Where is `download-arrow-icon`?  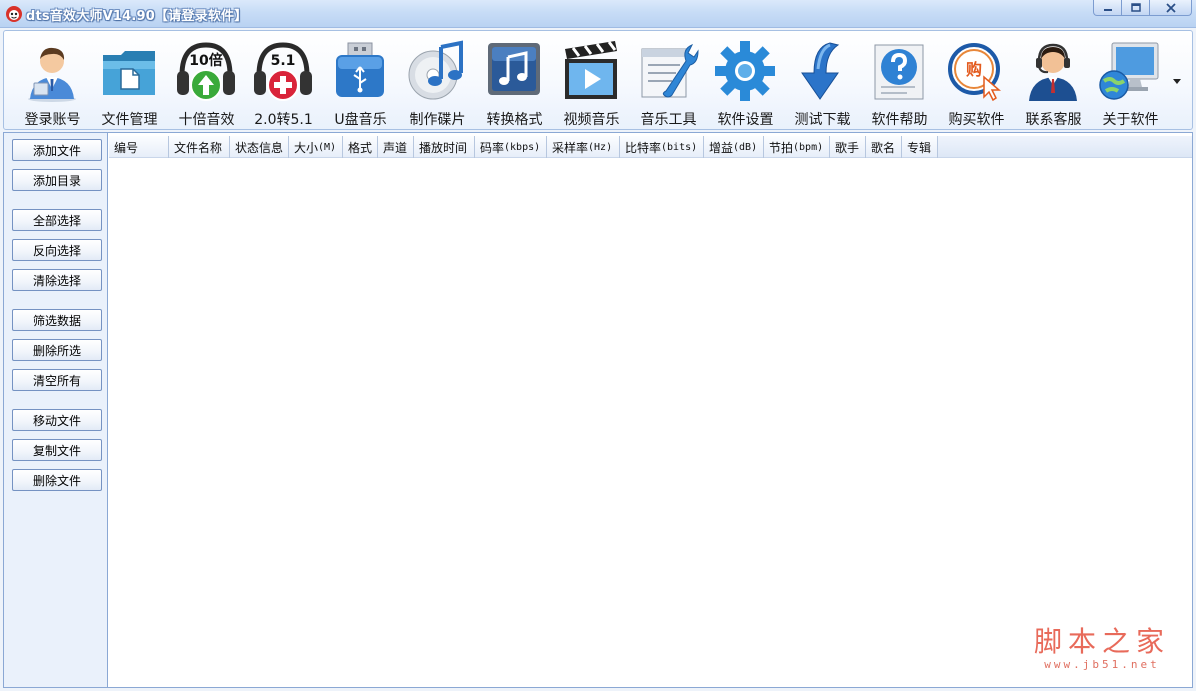 download-arrow-icon is located at coordinates (820, 71).